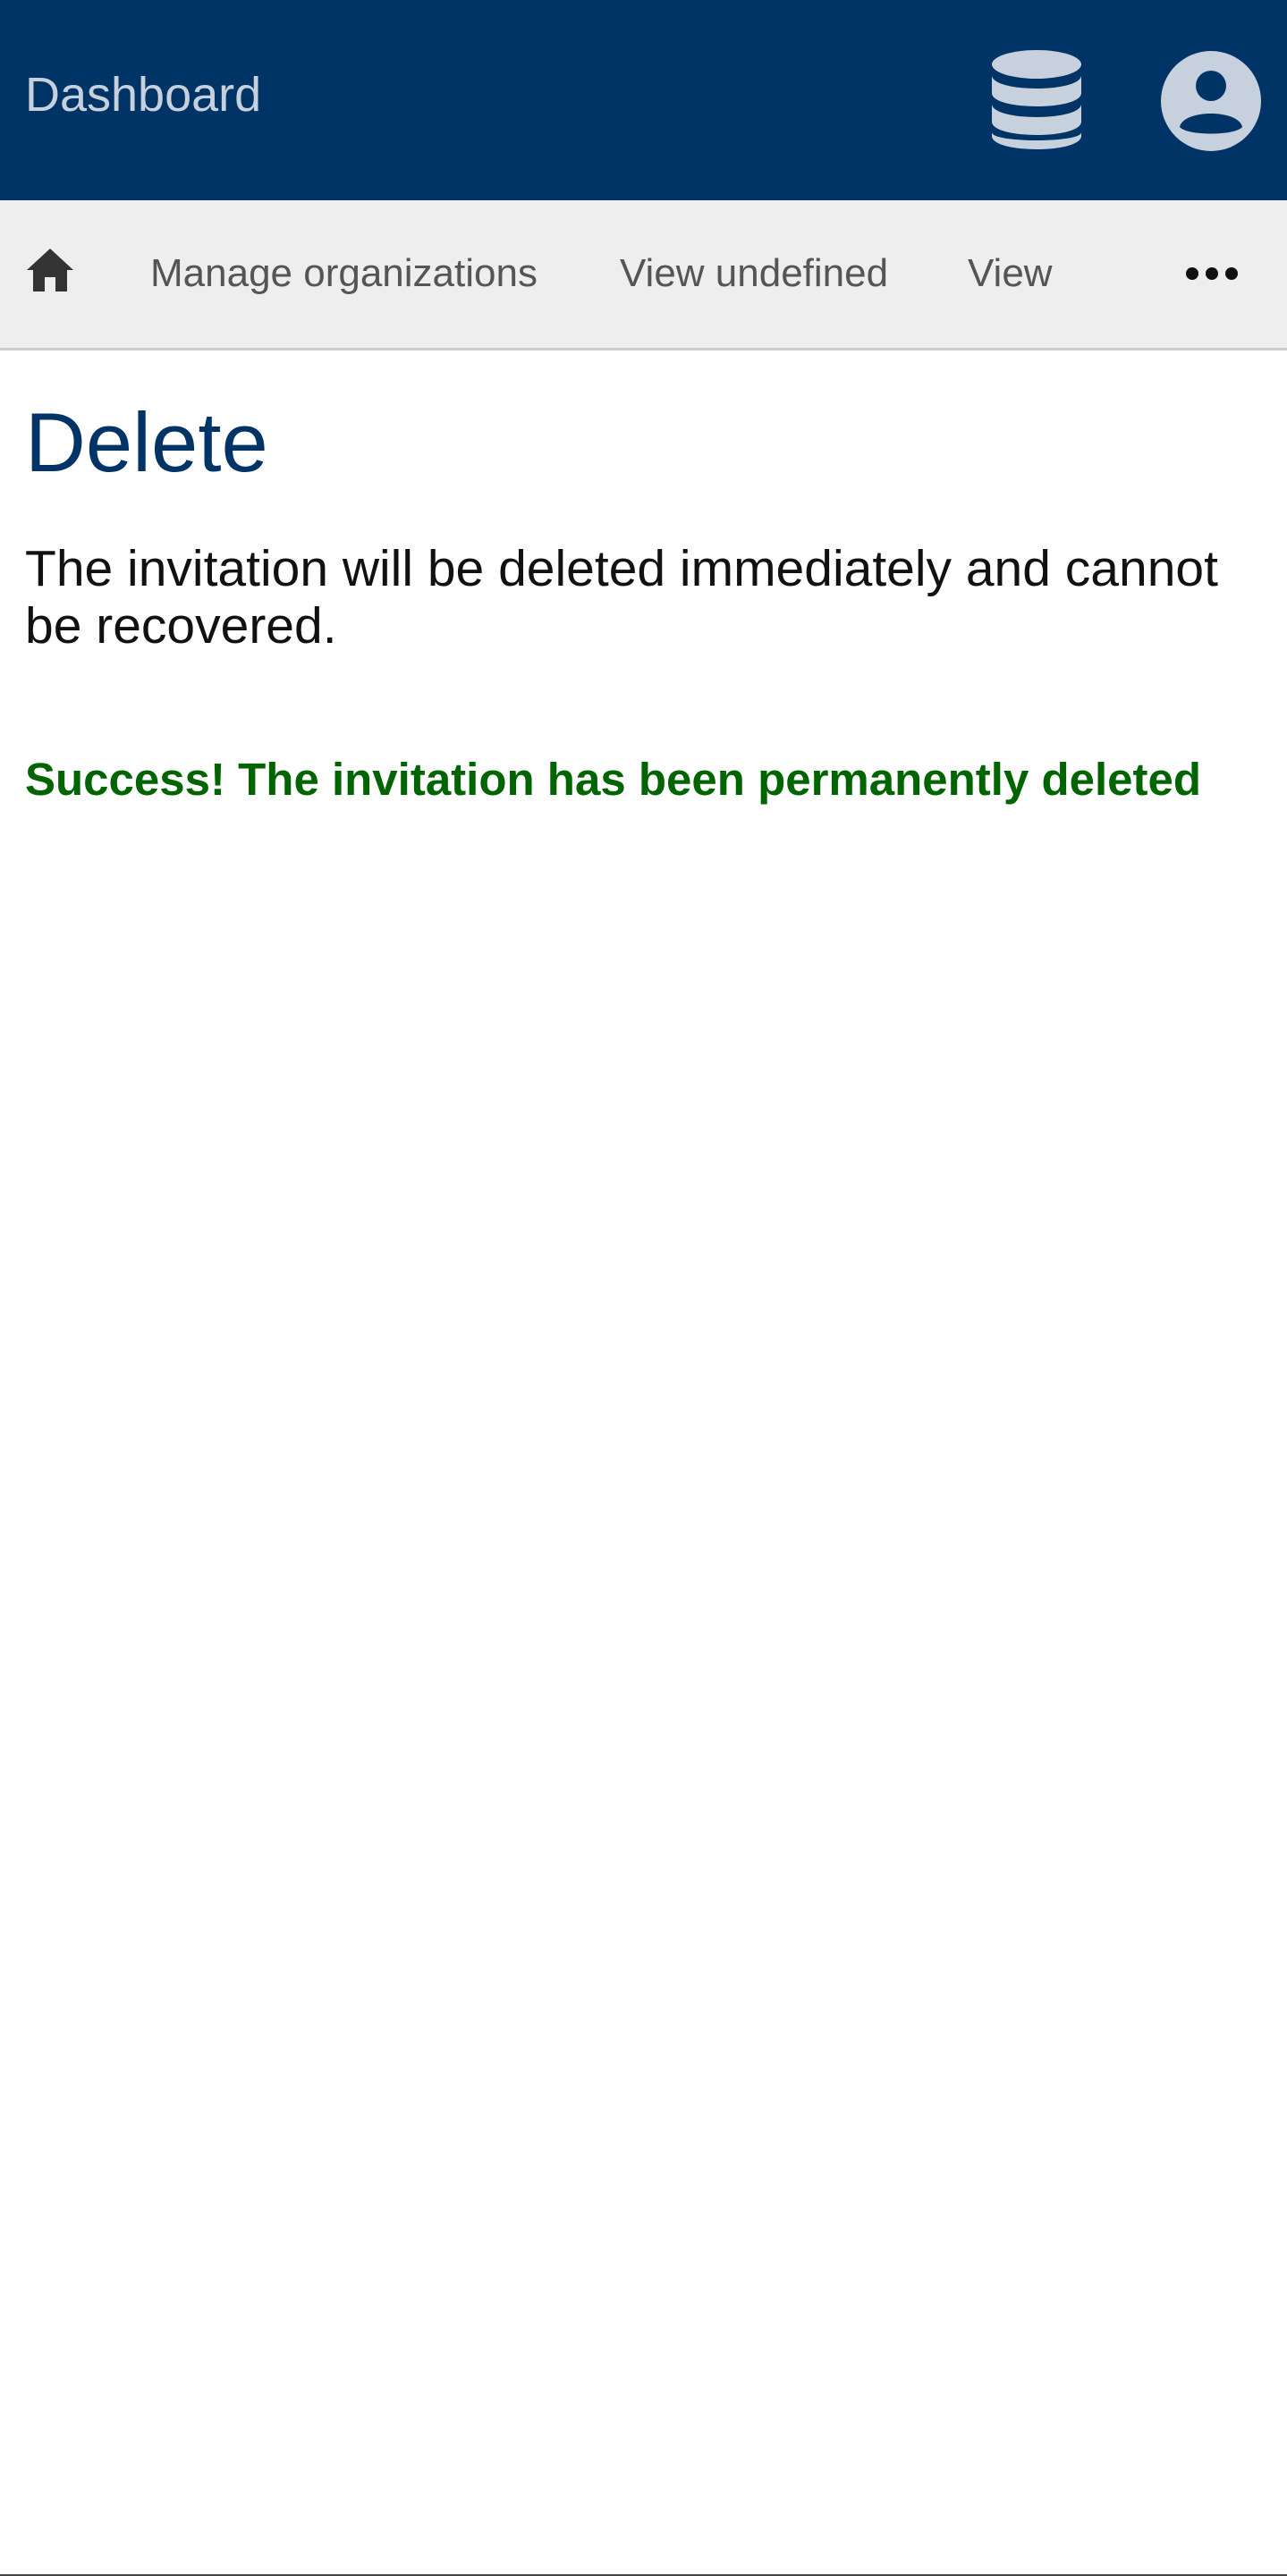 Image resolution: width=1287 pixels, height=2576 pixels. I want to click on home-icon, so click(50, 270).